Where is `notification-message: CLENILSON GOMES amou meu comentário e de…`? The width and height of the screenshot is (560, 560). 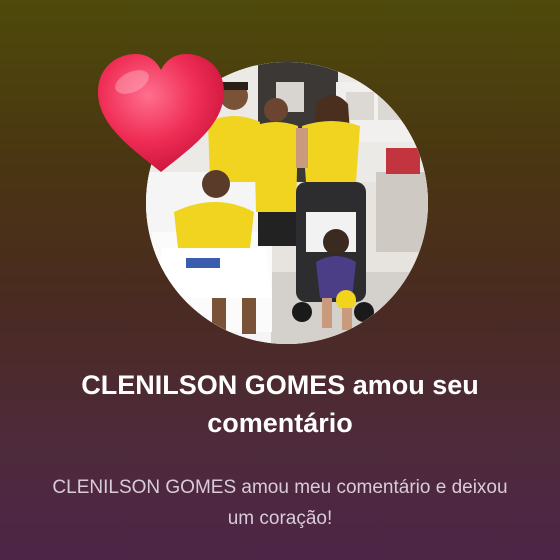
notification-message: CLENILSON GOMES amou meu comentário e de… is located at coordinates (280, 503).